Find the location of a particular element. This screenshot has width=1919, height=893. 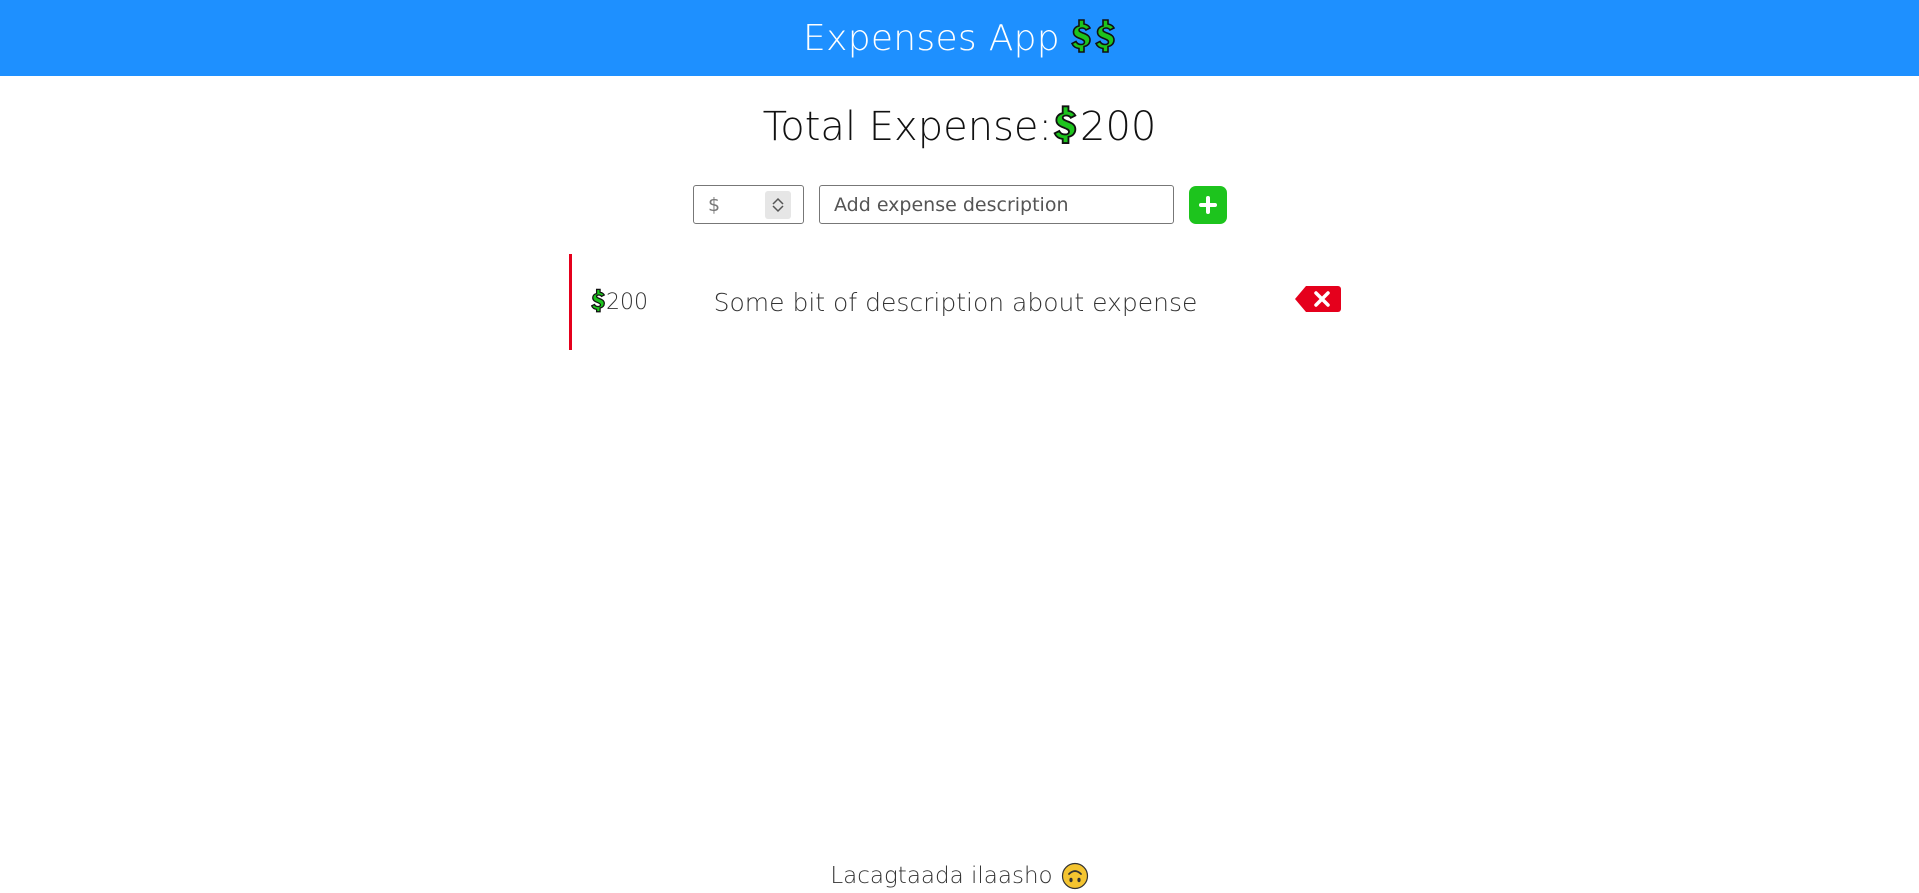

chevron-up-icon is located at coordinates (778, 201).